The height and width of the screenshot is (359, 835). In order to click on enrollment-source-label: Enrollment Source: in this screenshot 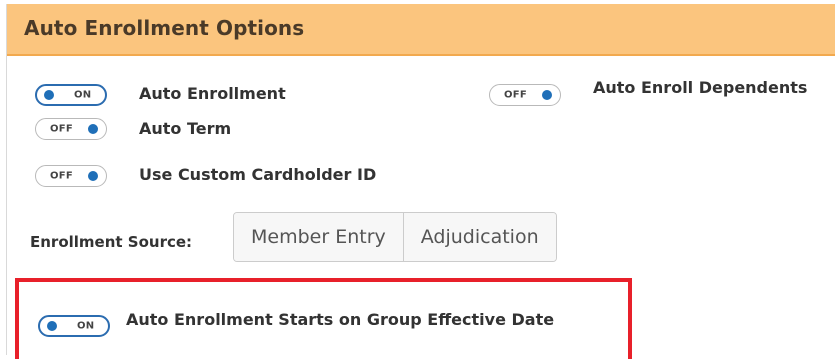, I will do `click(111, 242)`.